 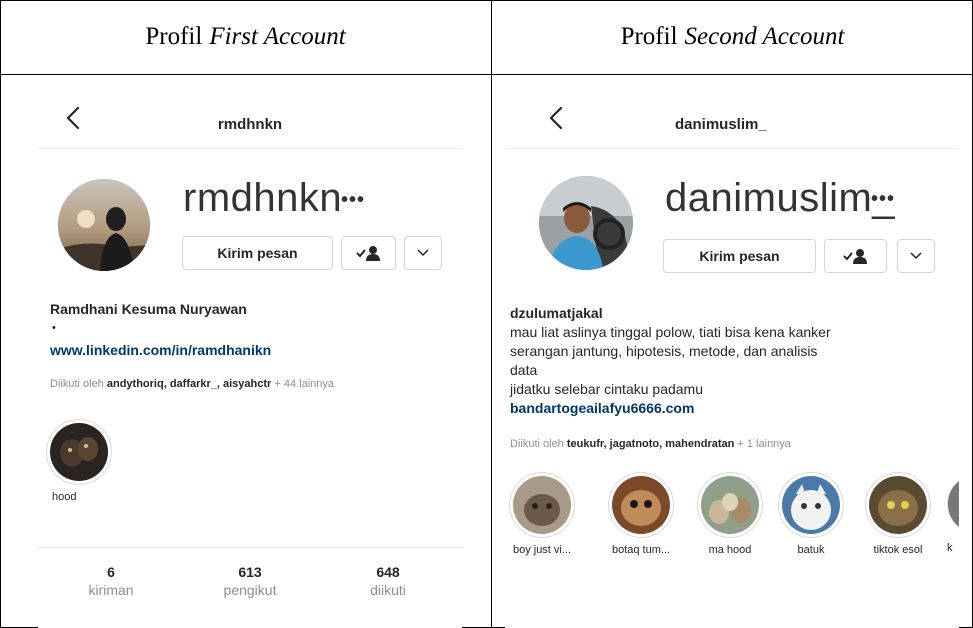 What do you see at coordinates (739, 256) in the screenshot?
I see `message-button-second: Kirim pesan` at bounding box center [739, 256].